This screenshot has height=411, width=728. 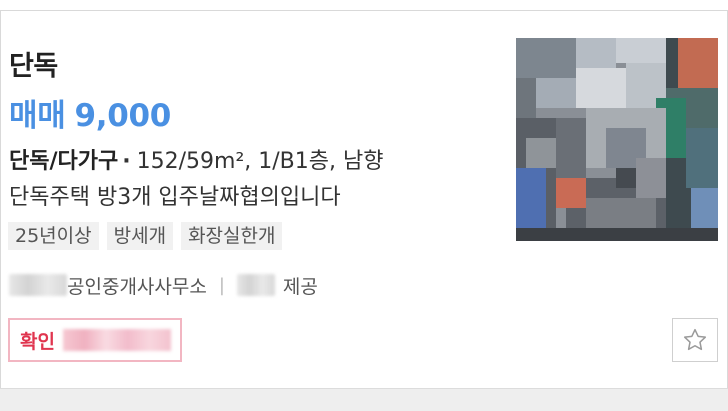 I want to click on tag-list: 25년이상 방세개 화장실한개, so click(x=145, y=236).